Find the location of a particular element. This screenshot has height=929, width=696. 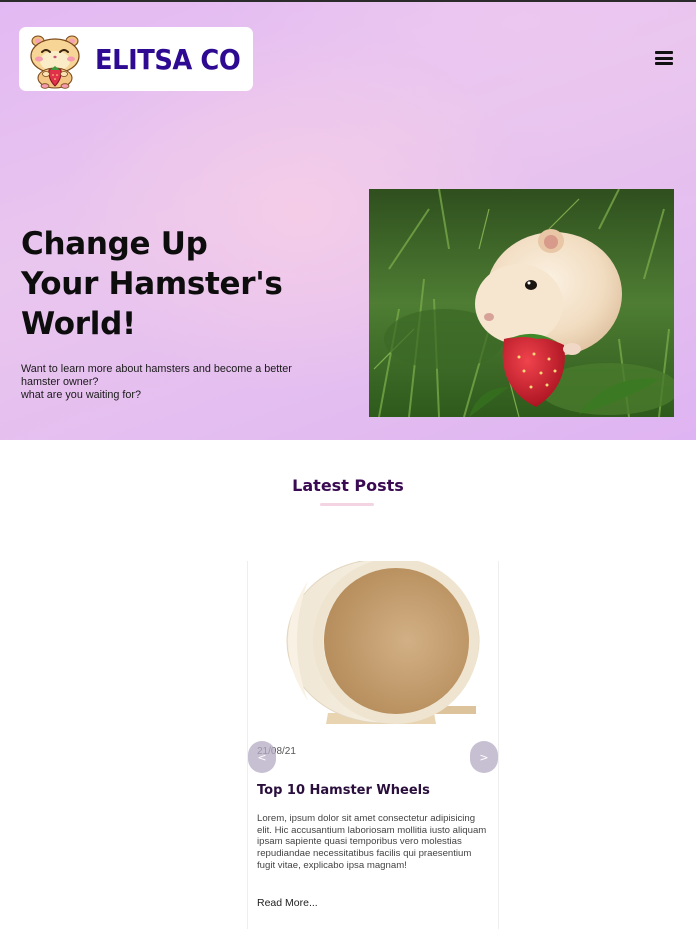

carousel-prev-button: < is located at coordinates (262, 757).